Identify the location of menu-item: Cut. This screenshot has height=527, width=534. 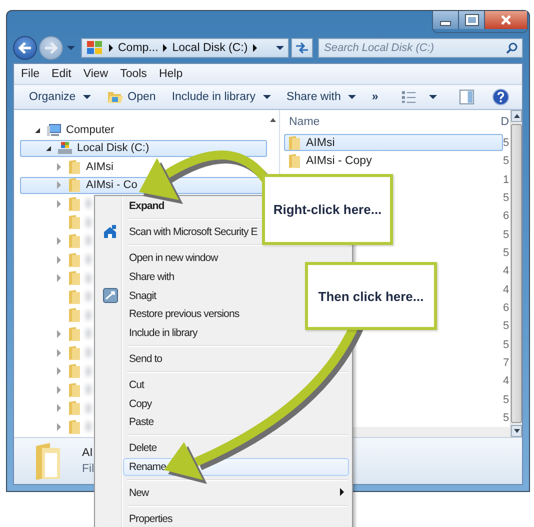
(137, 384).